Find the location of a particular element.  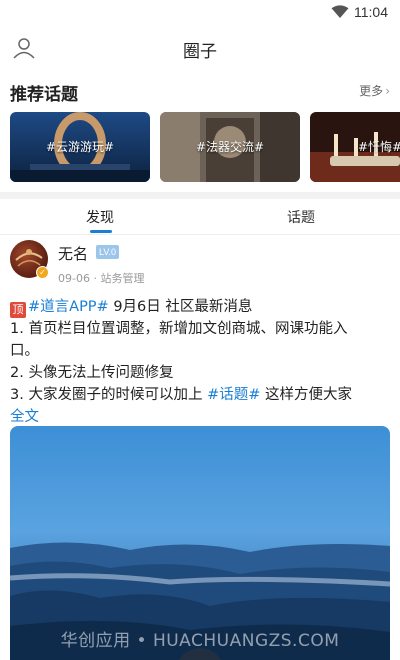

status-bar: 11:04 is located at coordinates (200, 12).